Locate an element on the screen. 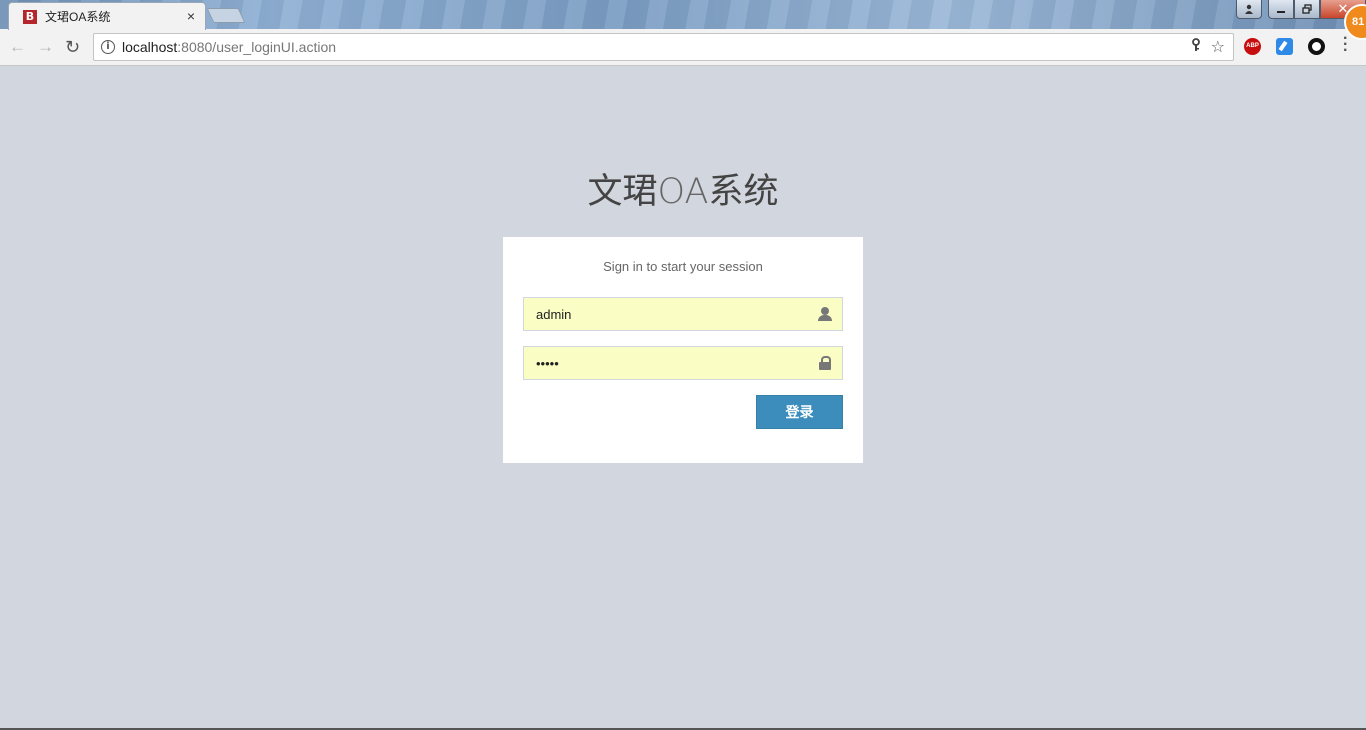 The width and height of the screenshot is (1366, 730). address-bar: i localhost:8080/user_loginUI.action ☆ is located at coordinates (663, 47).